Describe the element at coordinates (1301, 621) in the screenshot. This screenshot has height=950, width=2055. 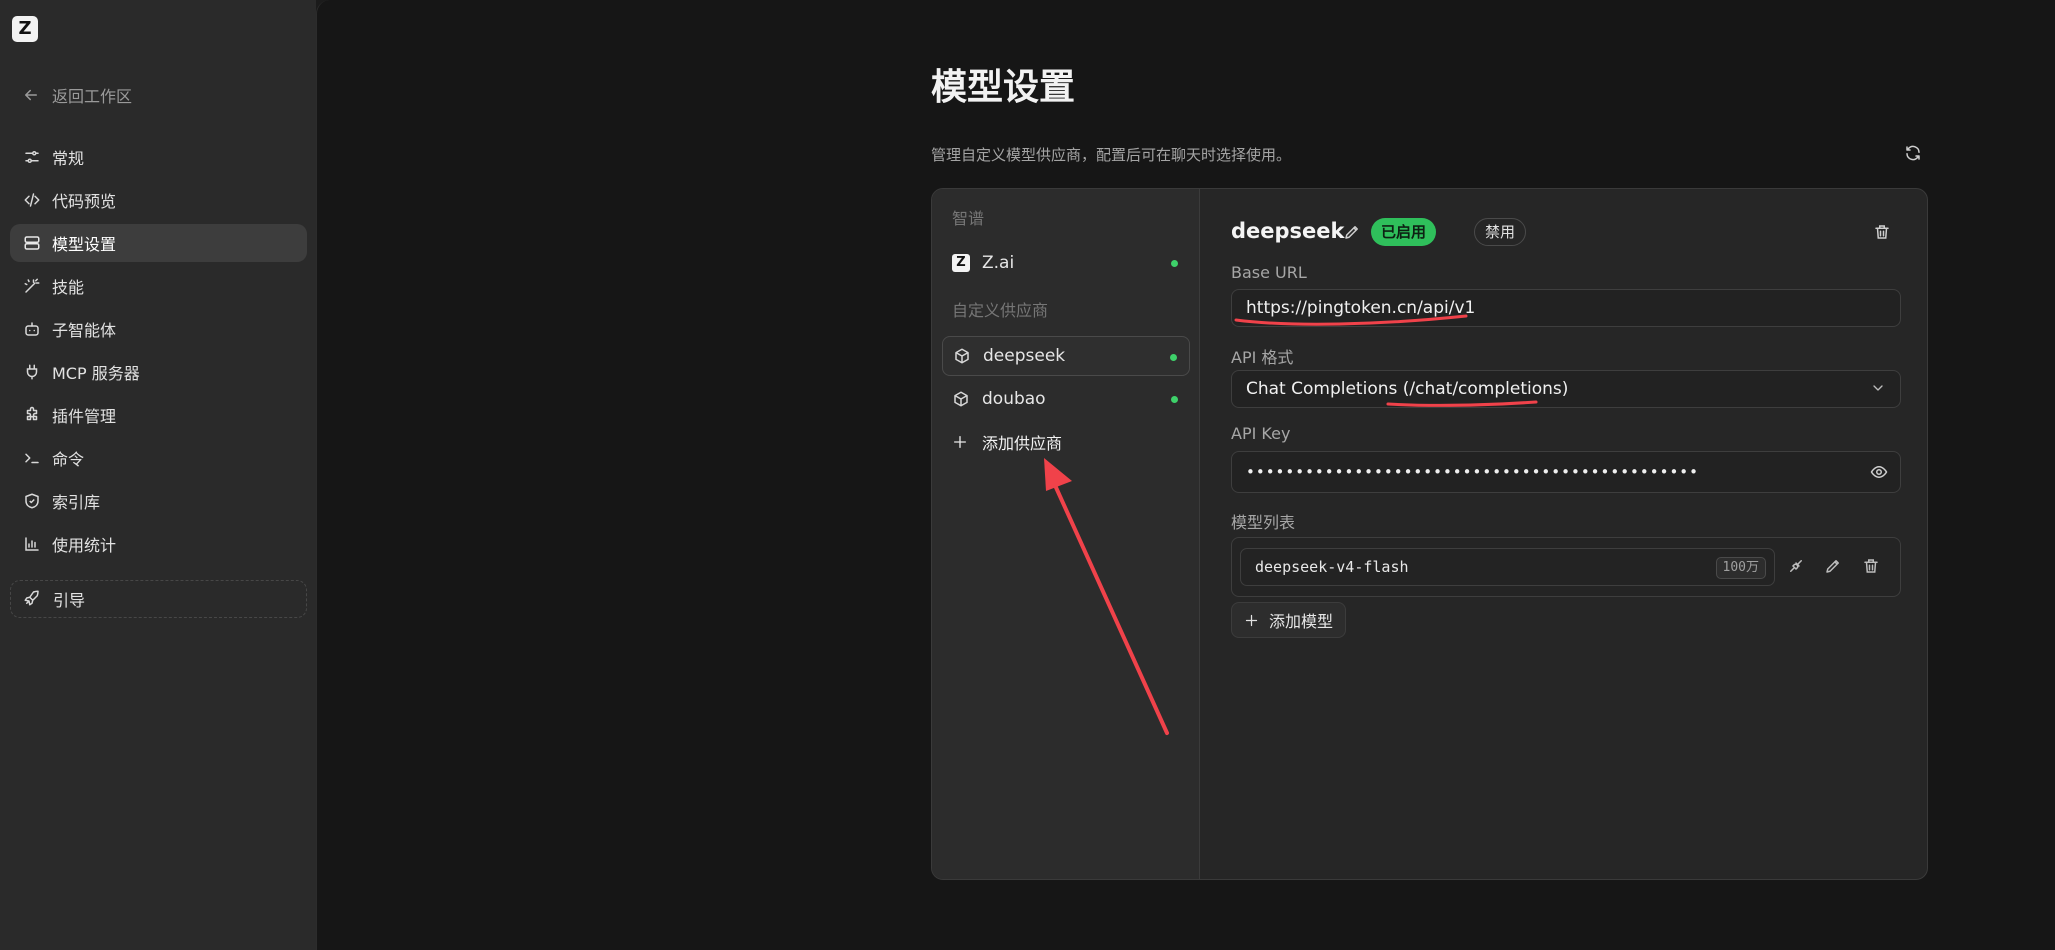
I see `add-model-label: 添加模型` at that location.